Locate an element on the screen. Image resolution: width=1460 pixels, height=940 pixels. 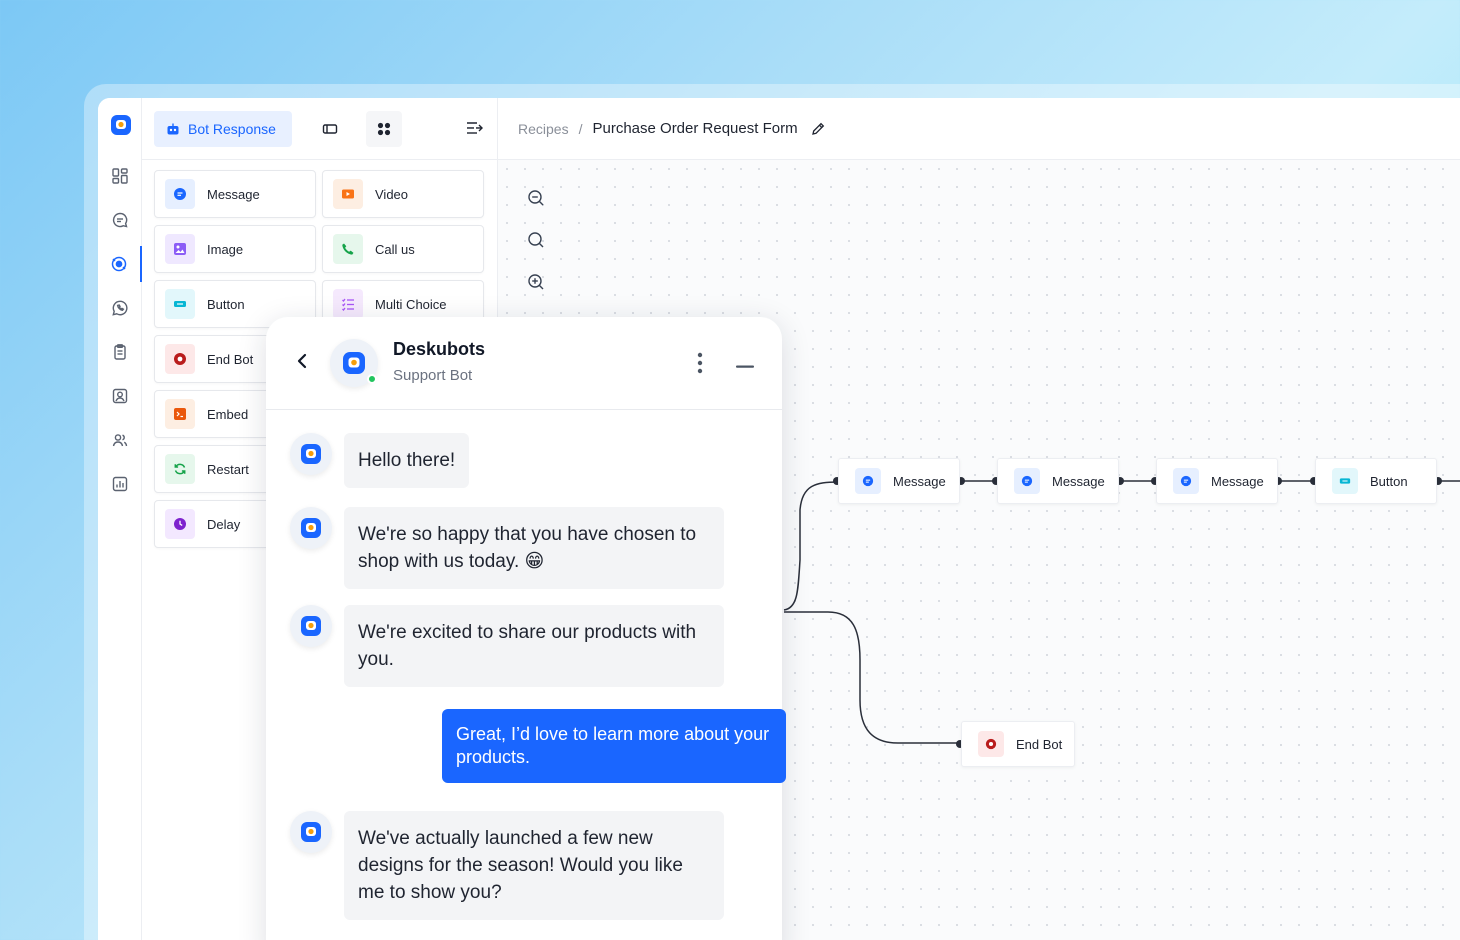
dashboard-icon is located at coordinates (120, 176).